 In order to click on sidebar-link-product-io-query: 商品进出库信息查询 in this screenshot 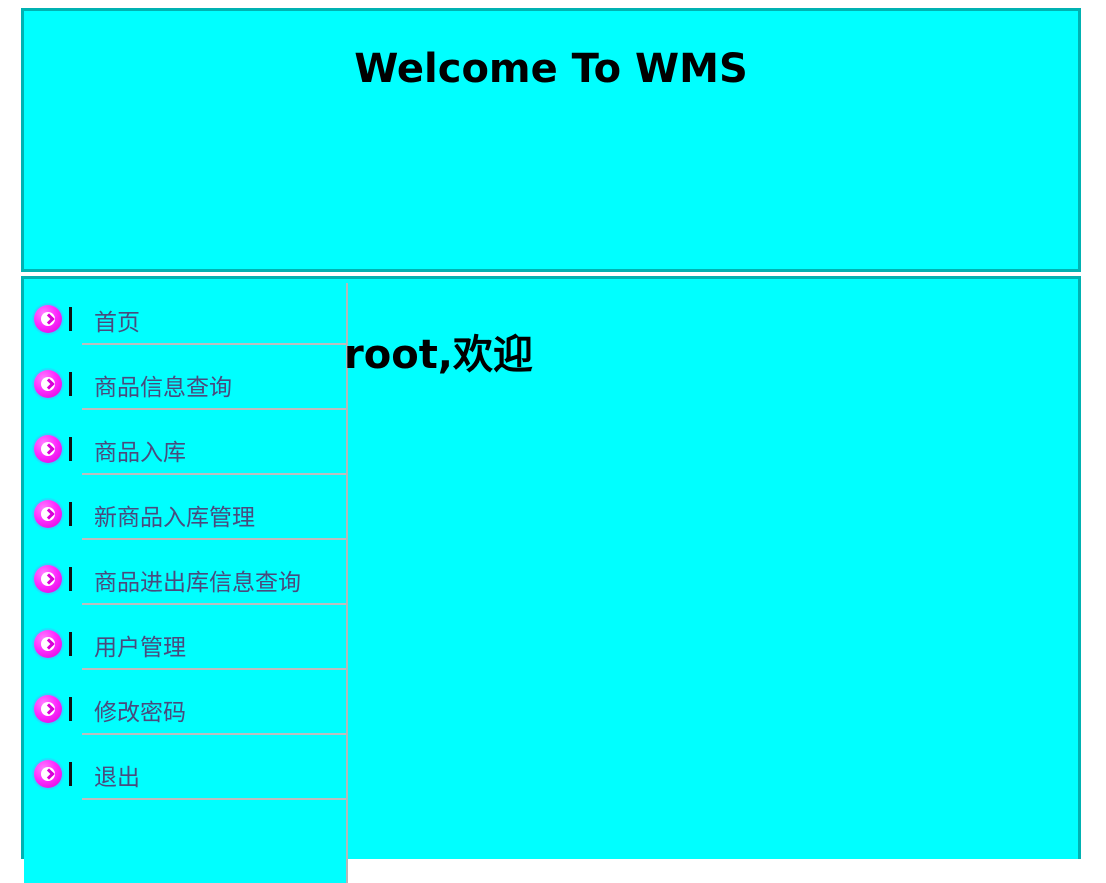, I will do `click(197, 583)`.